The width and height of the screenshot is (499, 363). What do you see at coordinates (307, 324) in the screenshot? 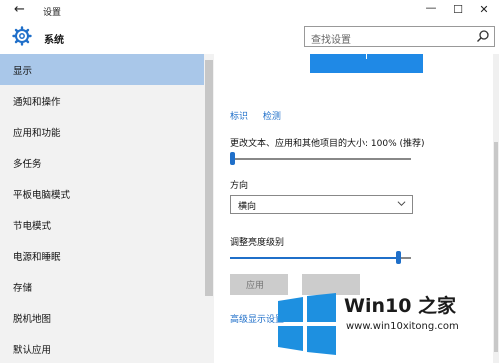
I see `windows-logo-icon` at bounding box center [307, 324].